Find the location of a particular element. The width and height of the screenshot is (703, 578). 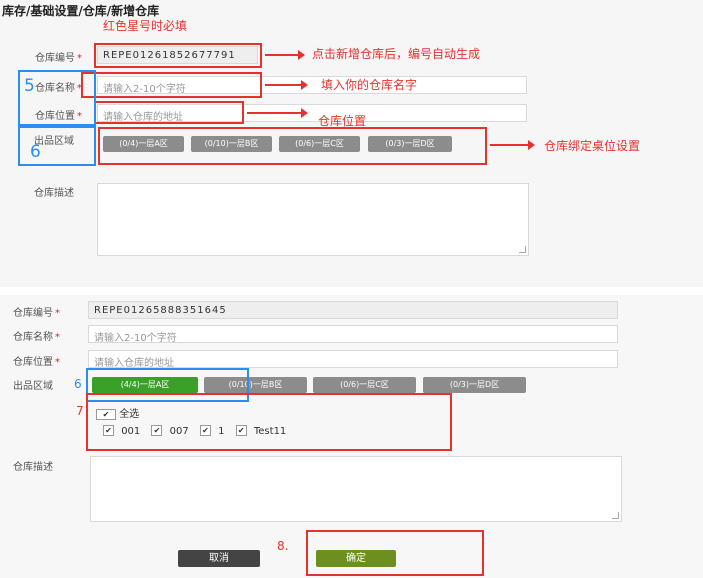

location-highlight-box is located at coordinates (169, 112).